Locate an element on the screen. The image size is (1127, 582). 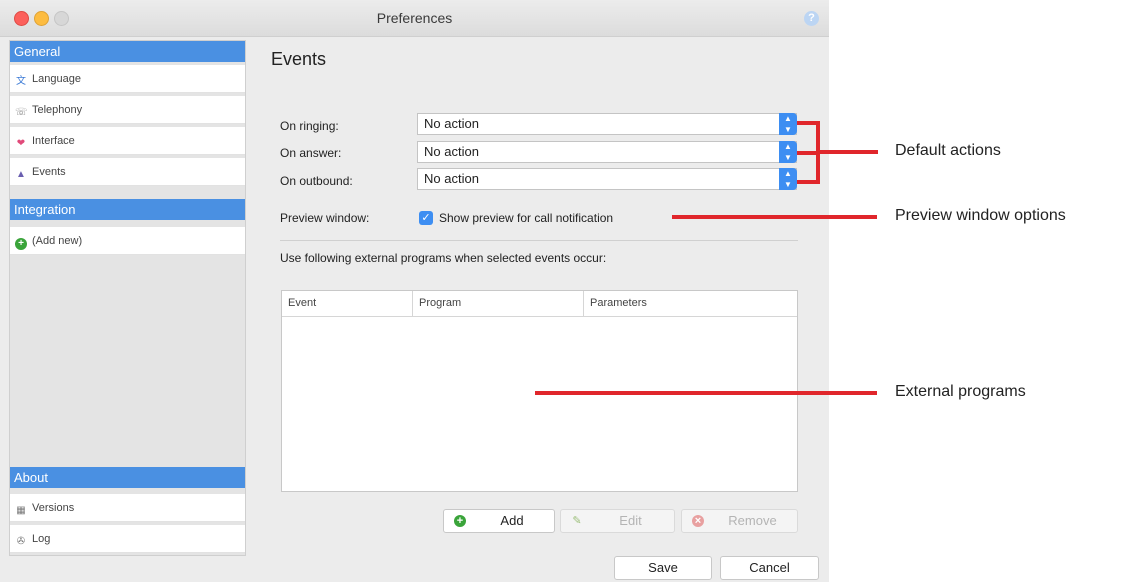
annotation-preview-options: Preview window options is located at coordinates (980, 215).